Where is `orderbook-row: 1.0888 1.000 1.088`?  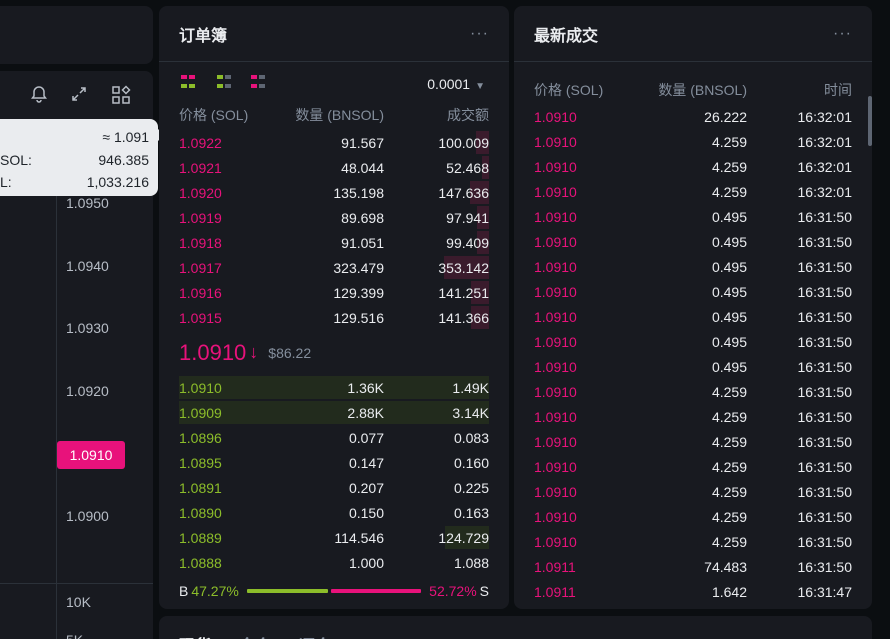
orderbook-row: 1.0888 1.000 1.088 is located at coordinates (334, 562).